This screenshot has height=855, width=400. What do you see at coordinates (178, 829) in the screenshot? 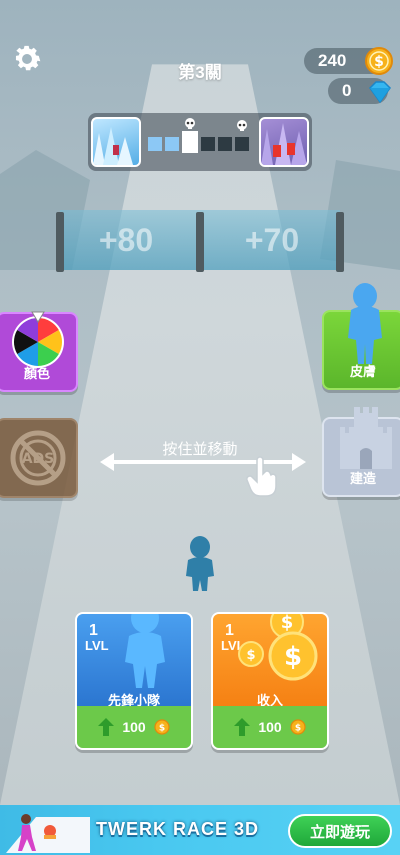
I see `ad-game-title: TWERK RACE 3D` at bounding box center [178, 829].